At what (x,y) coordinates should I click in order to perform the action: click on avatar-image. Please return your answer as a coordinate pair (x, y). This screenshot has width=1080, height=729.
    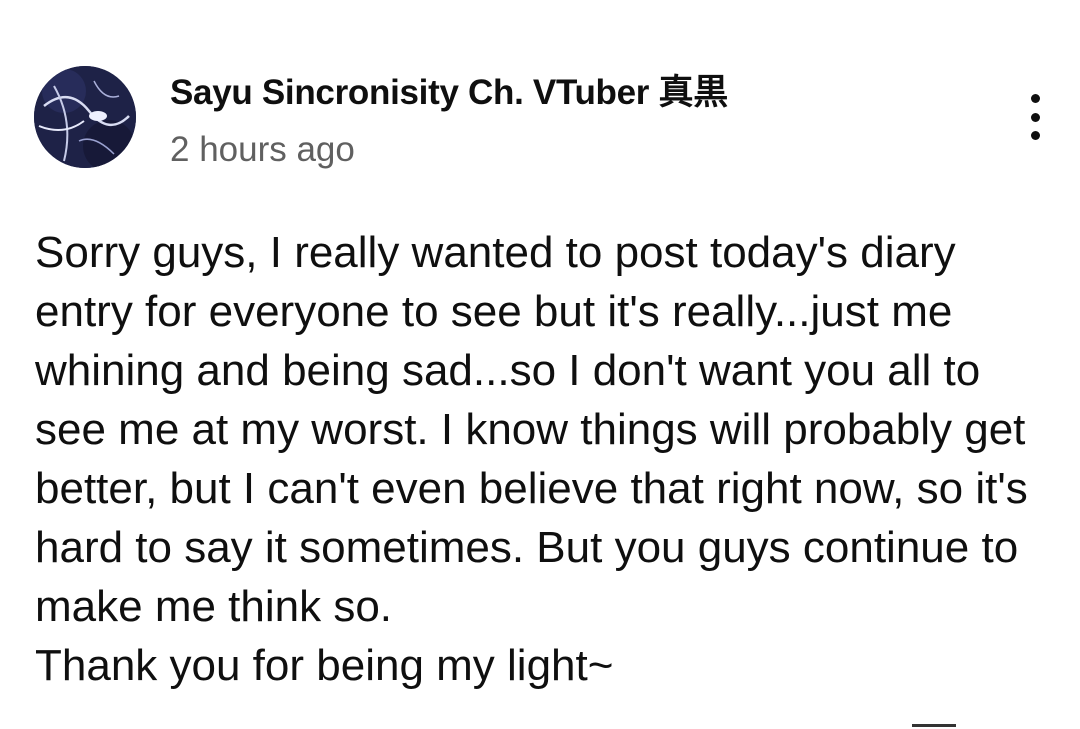
    Looking at the image, I should click on (85, 117).